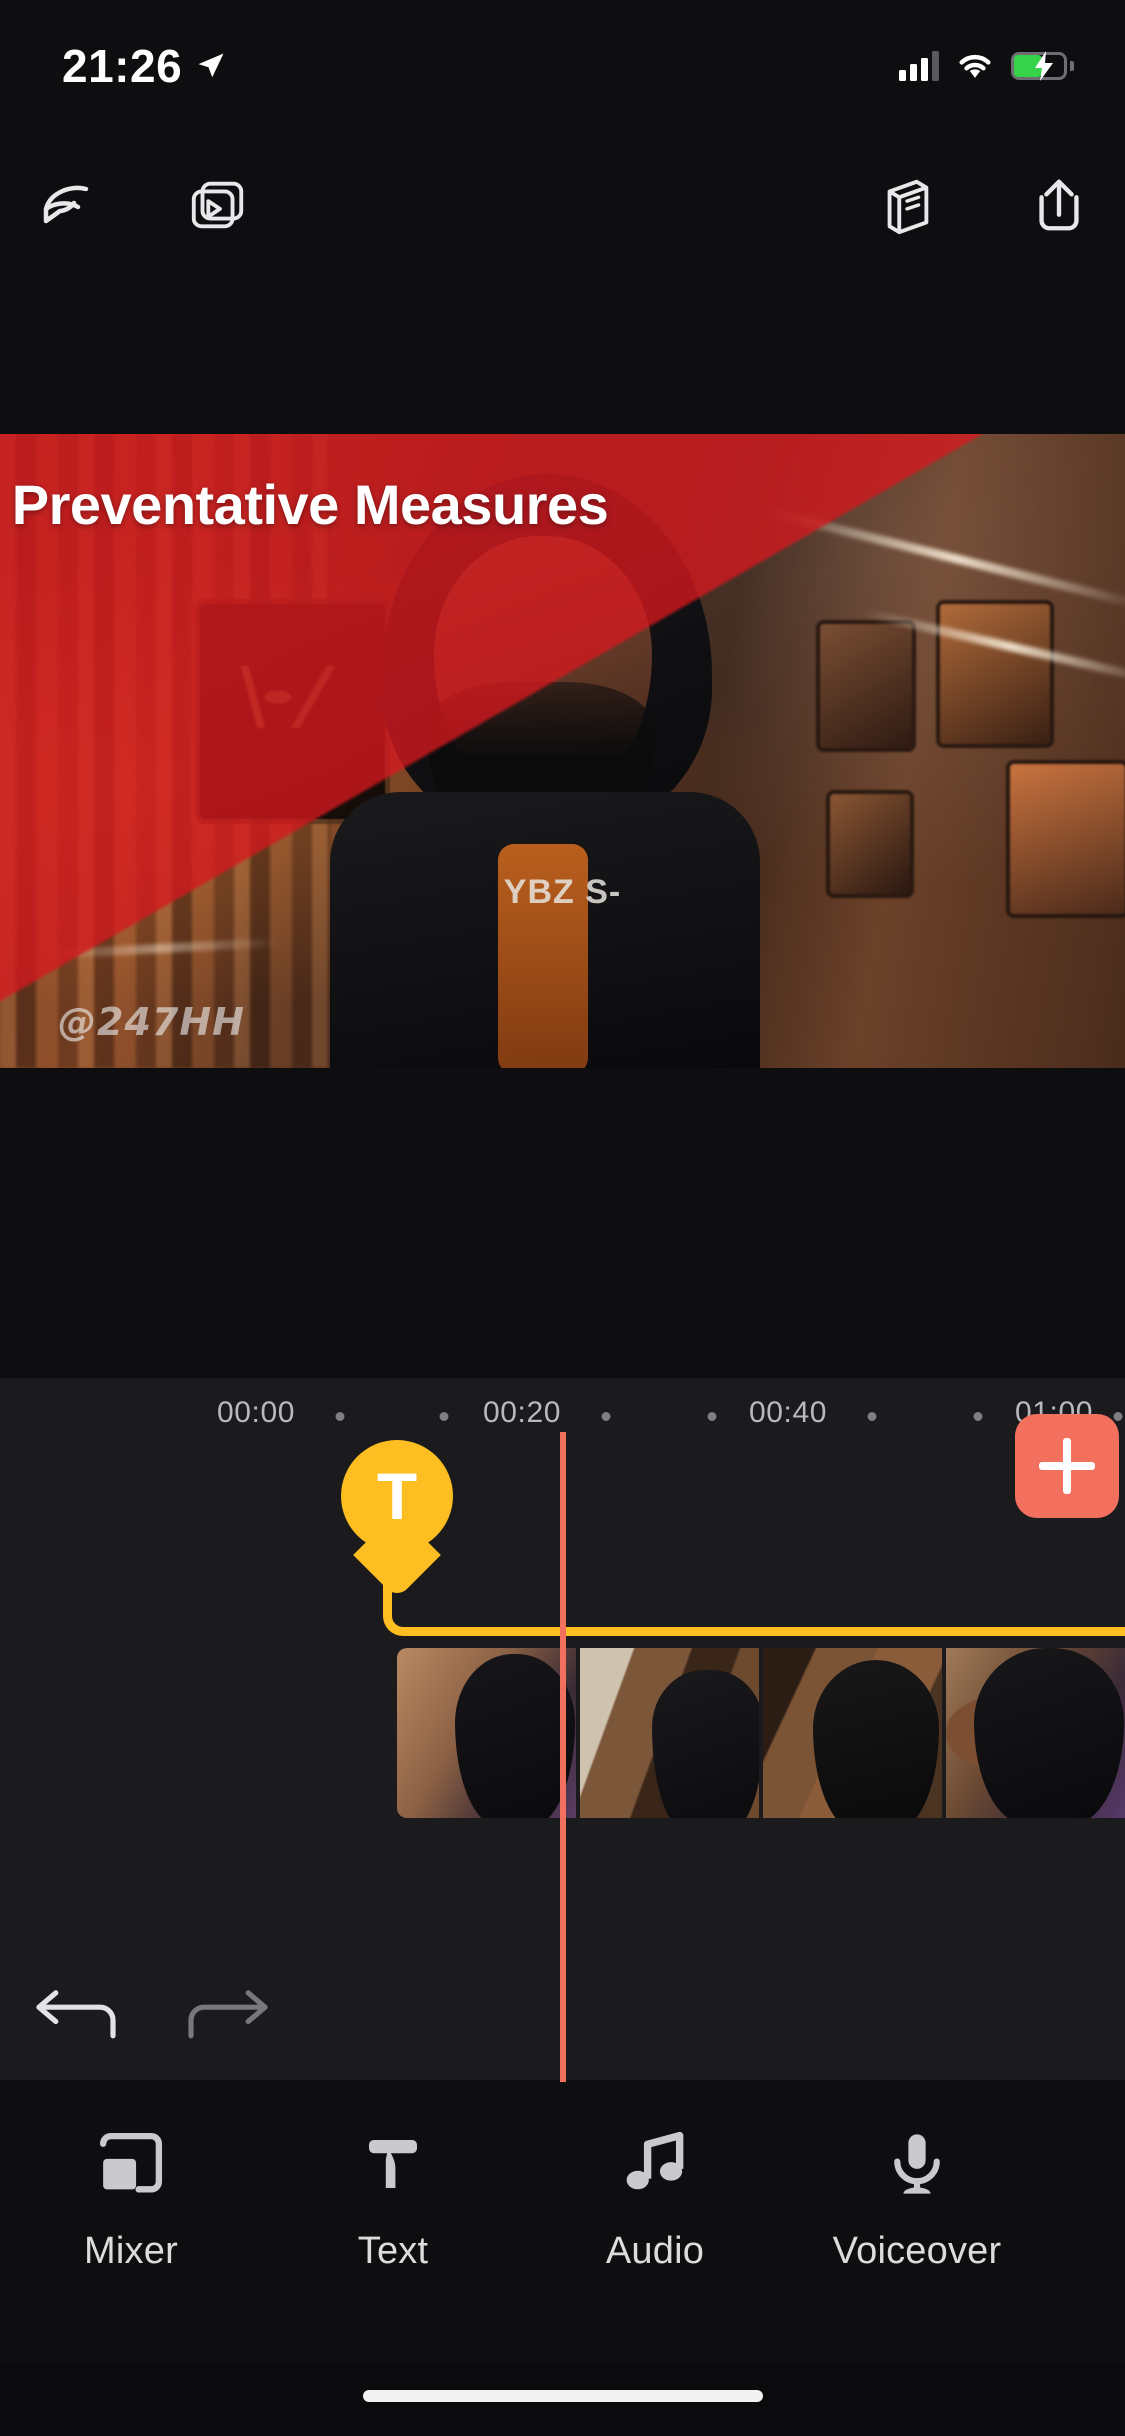 The width and height of the screenshot is (1125, 2436). Describe the element at coordinates (522, 1412) in the screenshot. I see `ruler-label: 00:20` at that location.